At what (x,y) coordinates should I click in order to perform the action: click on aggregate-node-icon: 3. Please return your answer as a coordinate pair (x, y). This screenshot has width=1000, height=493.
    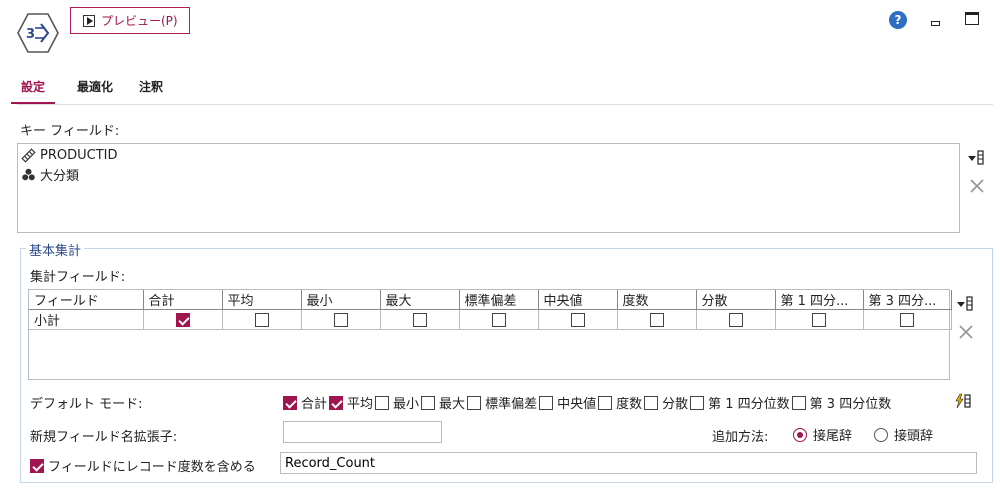
    Looking at the image, I should click on (38, 33).